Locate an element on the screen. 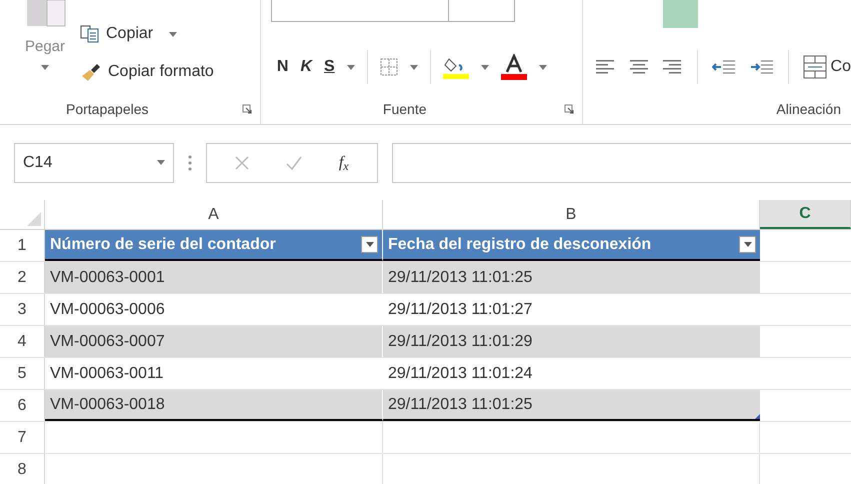 This screenshot has height=484, width=851. italic-button: K is located at coordinates (306, 67).